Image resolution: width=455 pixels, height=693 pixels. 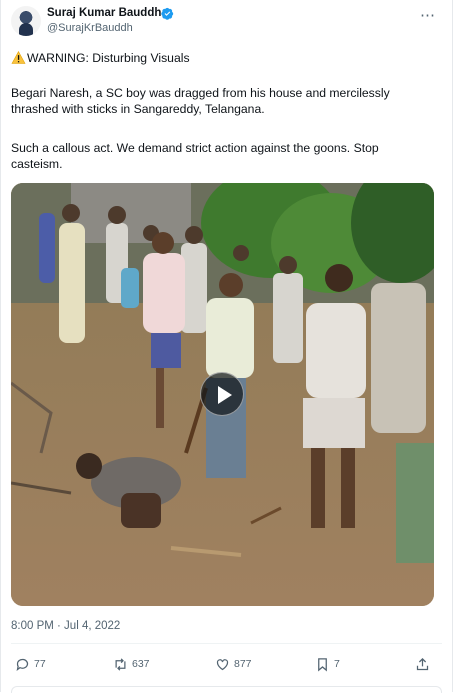 What do you see at coordinates (26, 21) in the screenshot?
I see `avatar` at bounding box center [26, 21].